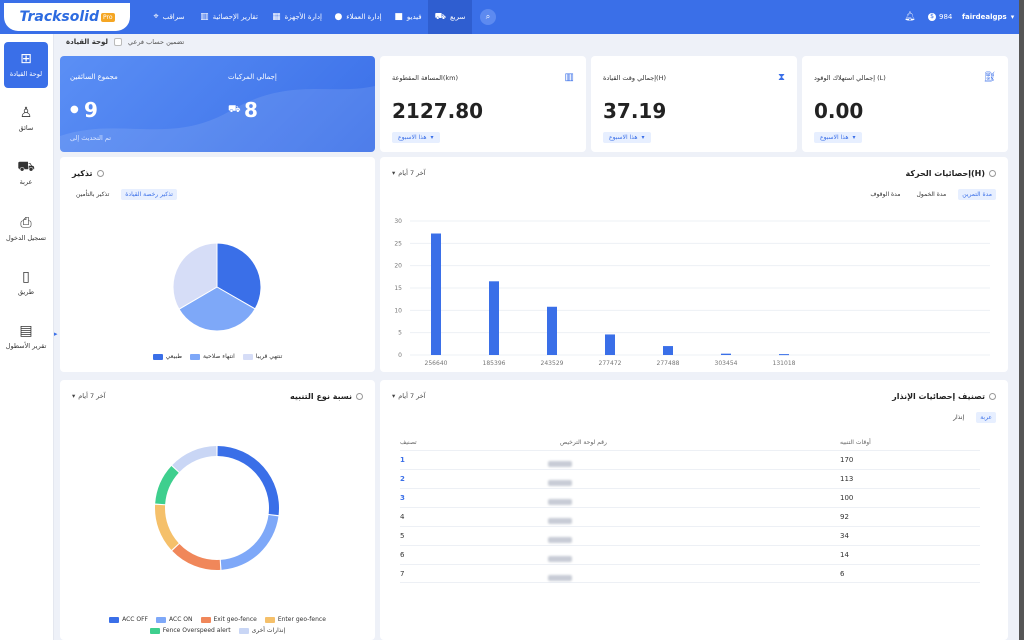 The height and width of the screenshot is (640, 1024). What do you see at coordinates (26, 65) in the screenshot?
I see `sidebar-item-dashboard: ⊞ لوحة القيادة` at bounding box center [26, 65].